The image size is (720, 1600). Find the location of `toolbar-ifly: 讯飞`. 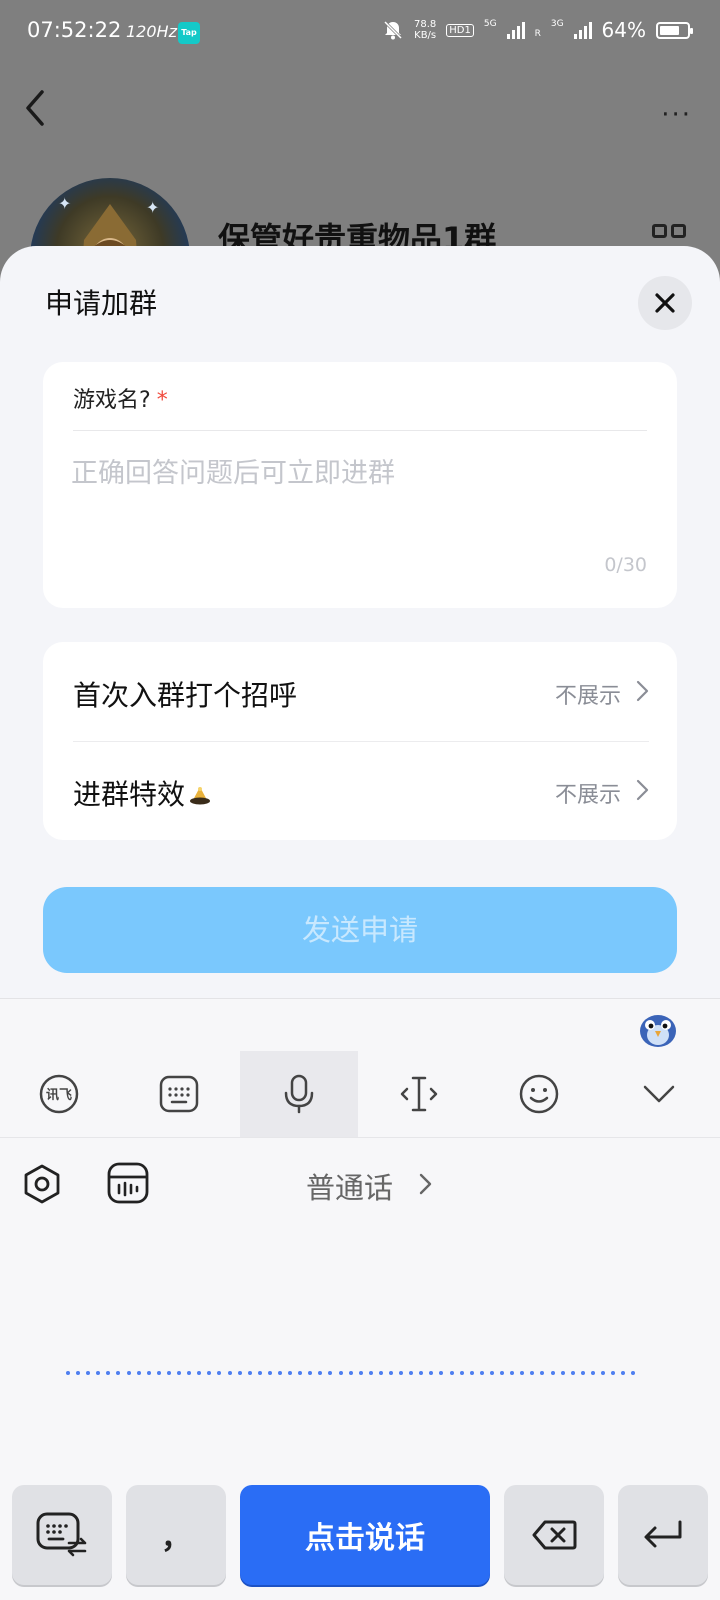

toolbar-ifly: 讯飞 is located at coordinates (59, 1094).